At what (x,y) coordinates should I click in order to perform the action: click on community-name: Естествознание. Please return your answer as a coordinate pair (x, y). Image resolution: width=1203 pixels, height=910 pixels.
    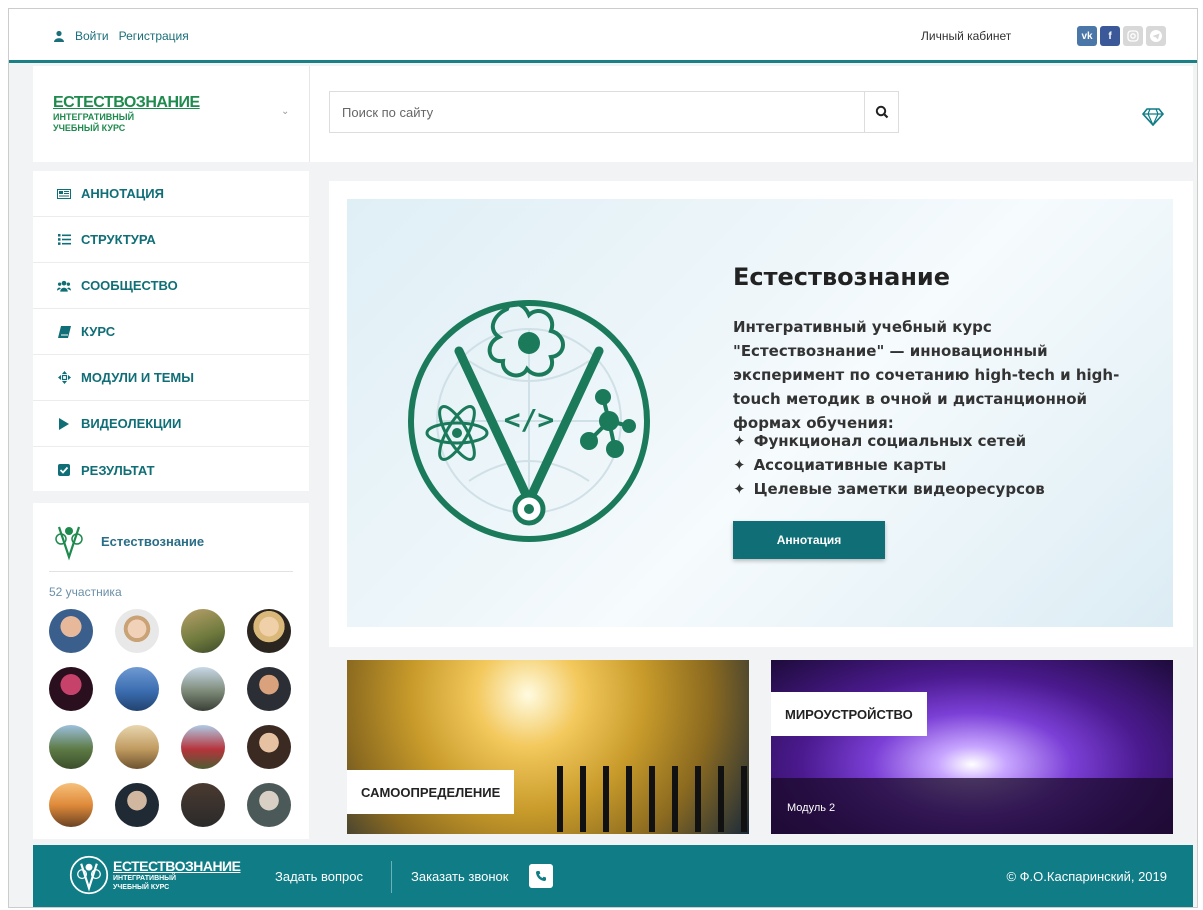
    Looking at the image, I should click on (153, 541).